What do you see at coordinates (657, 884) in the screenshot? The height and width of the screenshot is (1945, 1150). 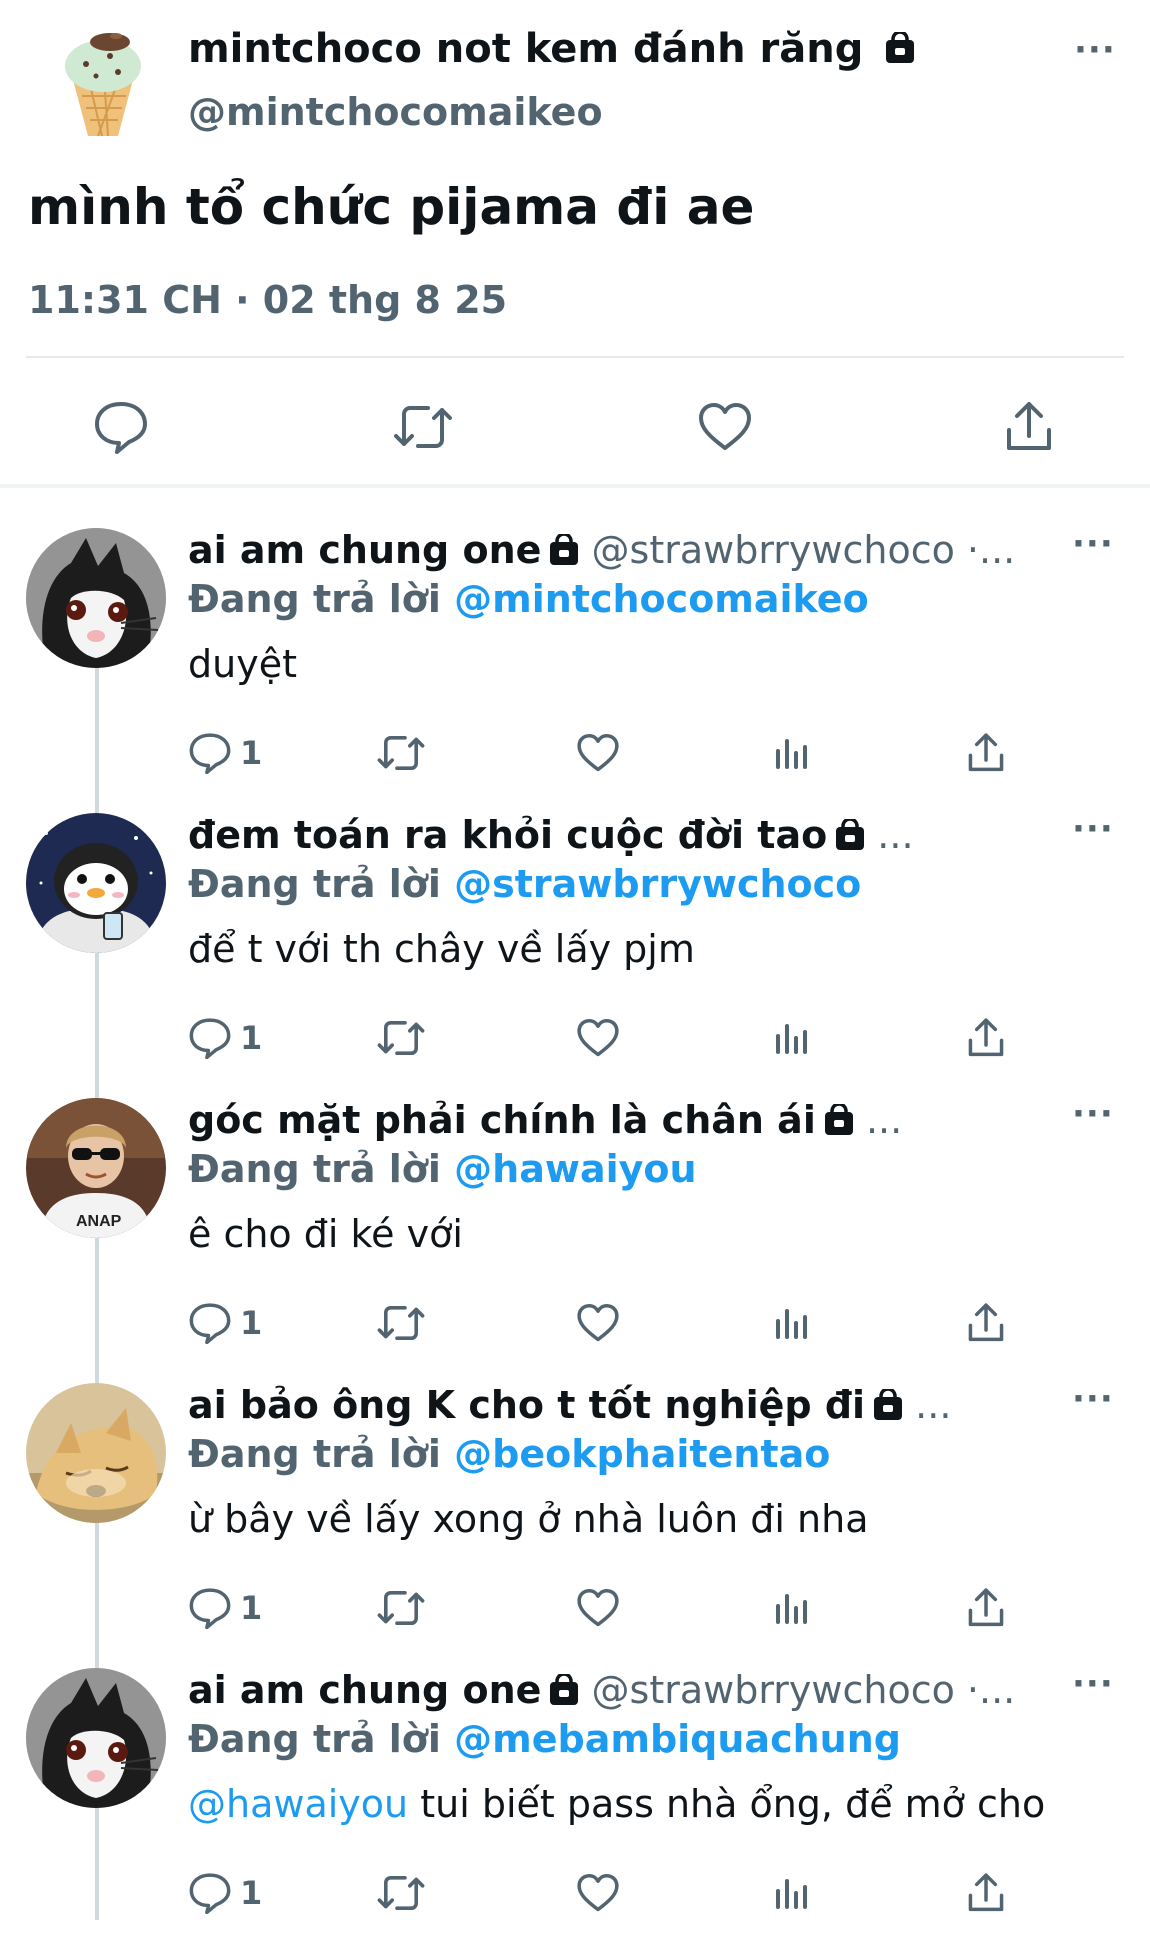 I see `replying-to-handle: @strawbrrywchoco` at bounding box center [657, 884].